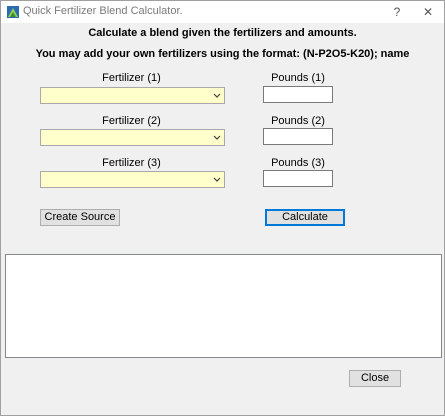 This screenshot has height=416, width=445. I want to click on fertilizer-2-label: Fertilizer (2), so click(131, 121).